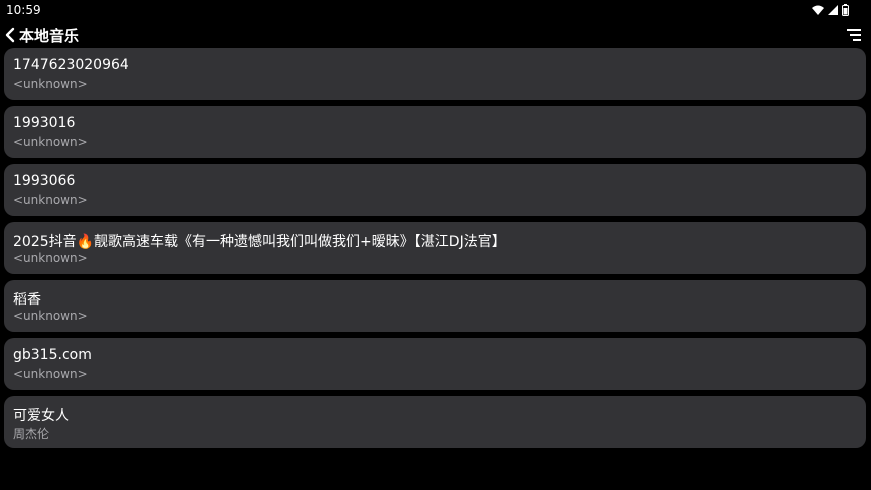  I want to click on song-item: 1747623020964 <unknown>, so click(435, 74).